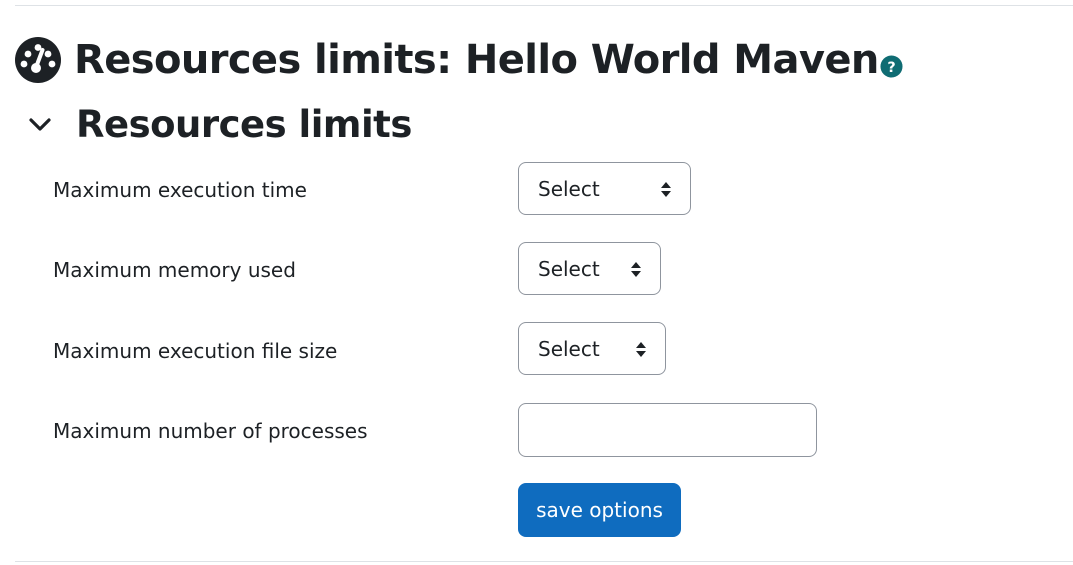 Image resolution: width=1073 pixels, height=565 pixels. I want to click on field-label: Maximum memory used, so click(174, 270).